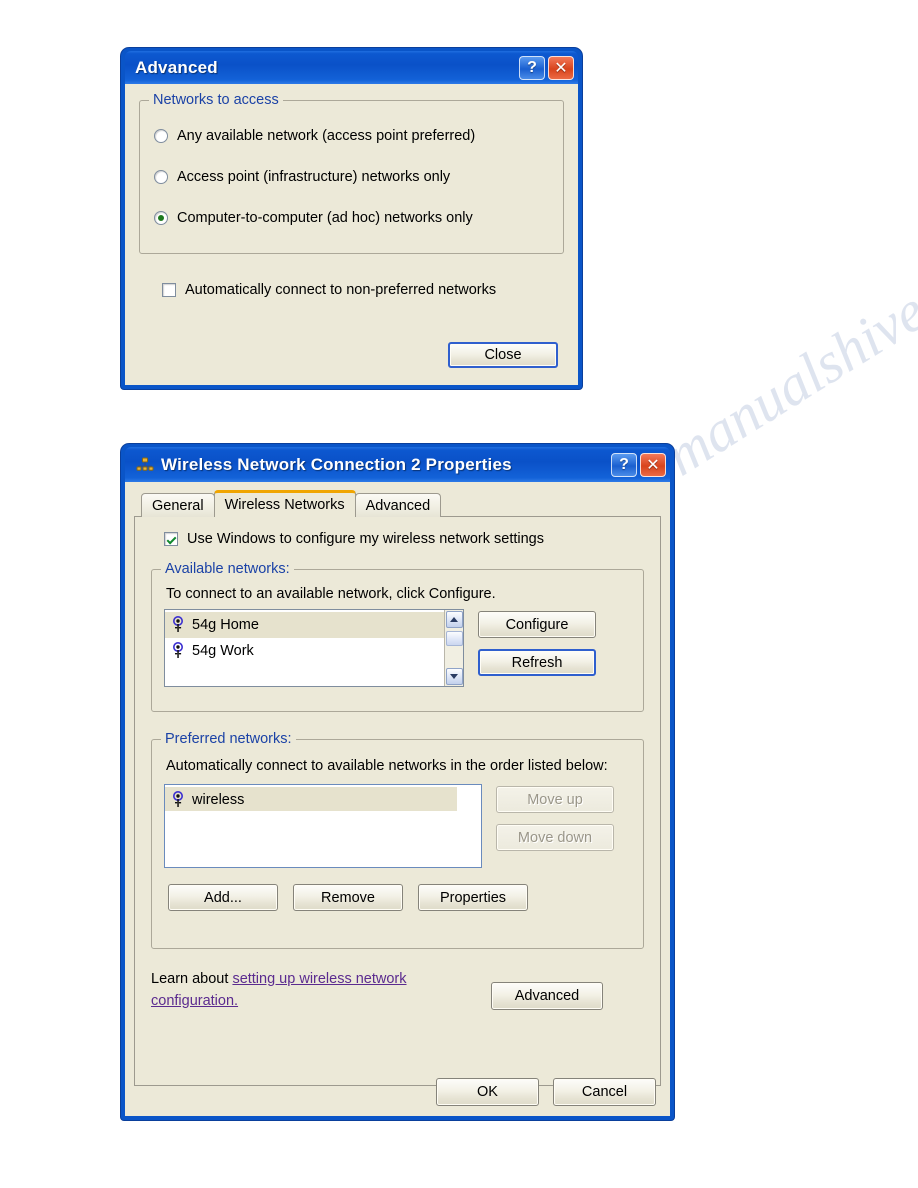  Describe the element at coordinates (503, 355) in the screenshot. I see `close-button: Close` at that location.